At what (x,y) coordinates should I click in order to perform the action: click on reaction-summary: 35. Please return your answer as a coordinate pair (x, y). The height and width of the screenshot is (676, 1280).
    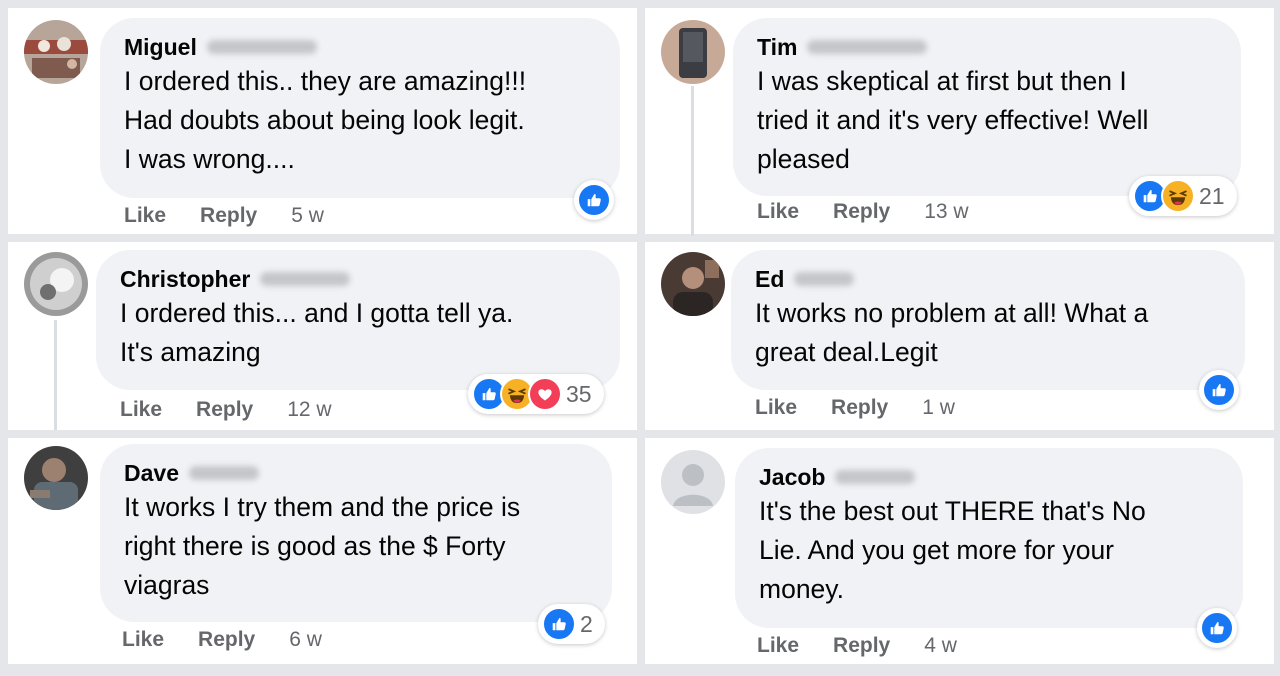
    Looking at the image, I should click on (536, 394).